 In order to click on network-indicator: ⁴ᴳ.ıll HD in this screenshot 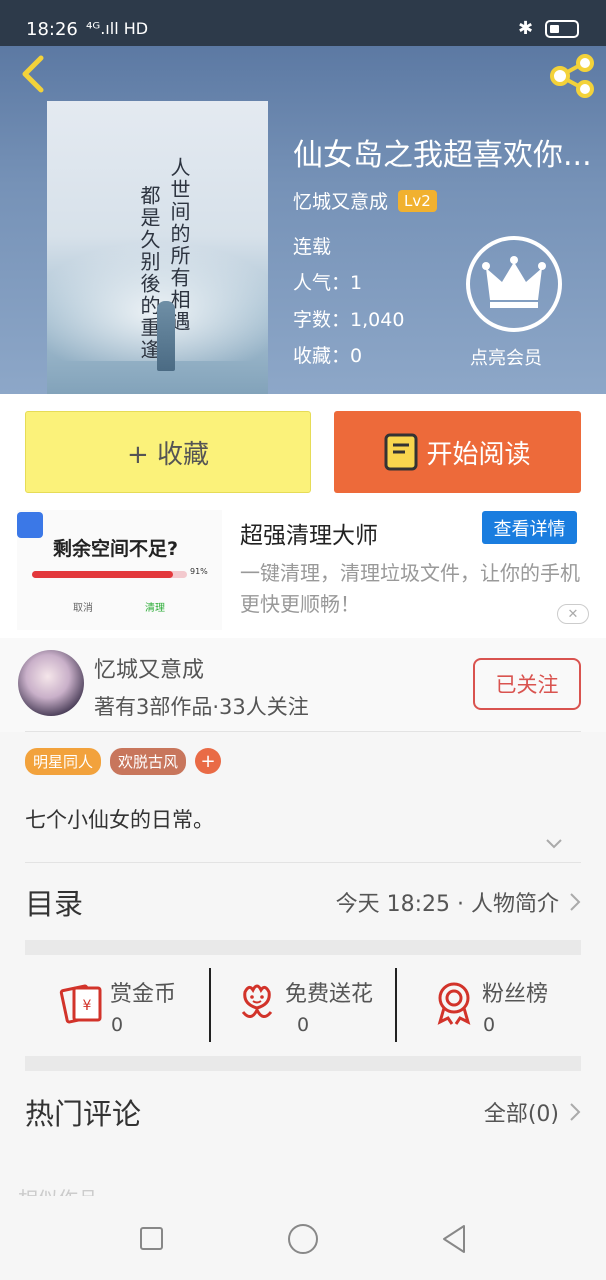, I will do `click(117, 28)`.